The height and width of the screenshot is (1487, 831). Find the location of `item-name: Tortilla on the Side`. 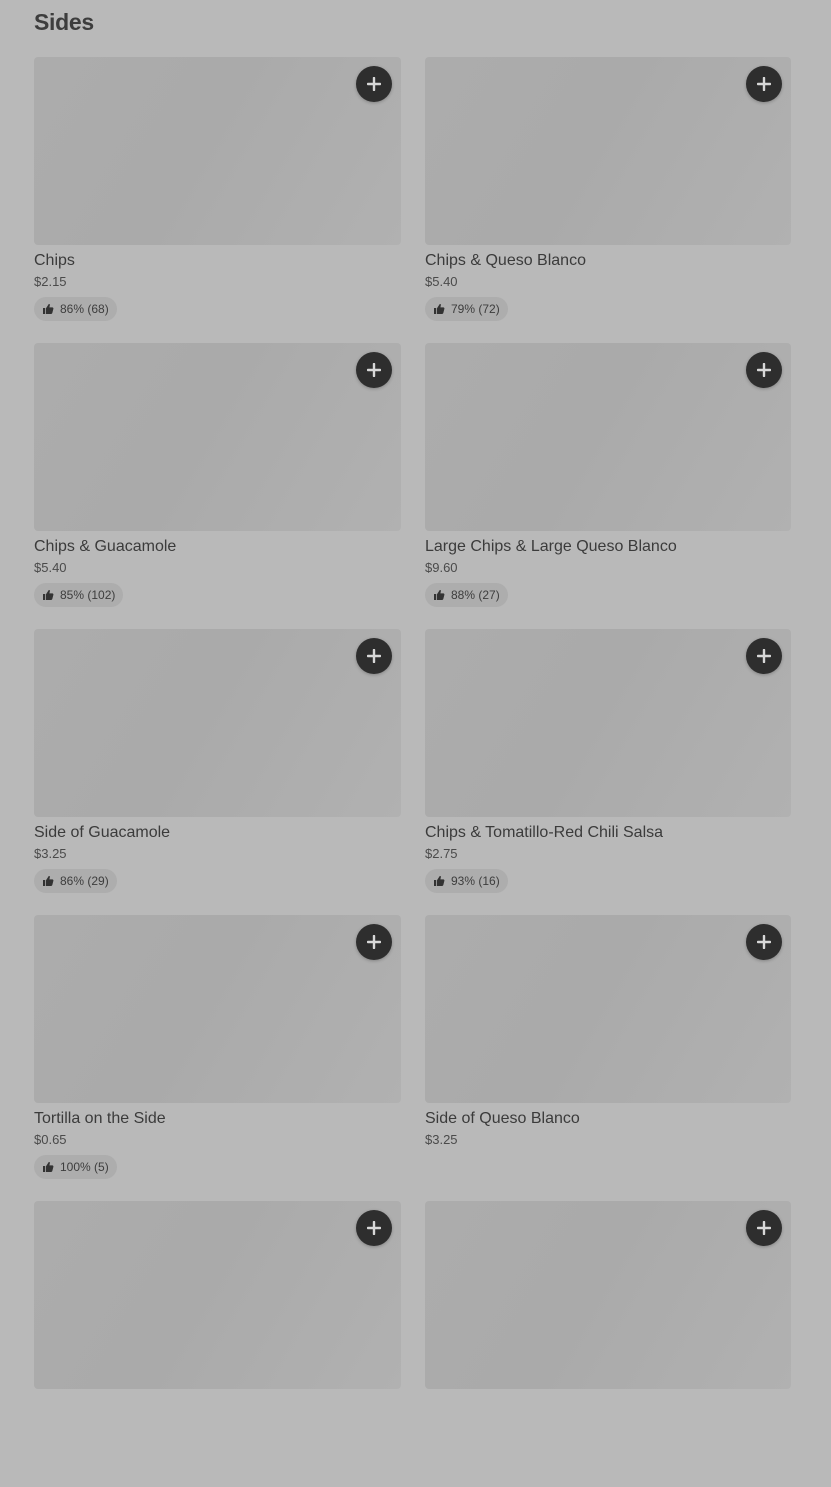

item-name: Tortilla on the Side is located at coordinates (217, 1119).